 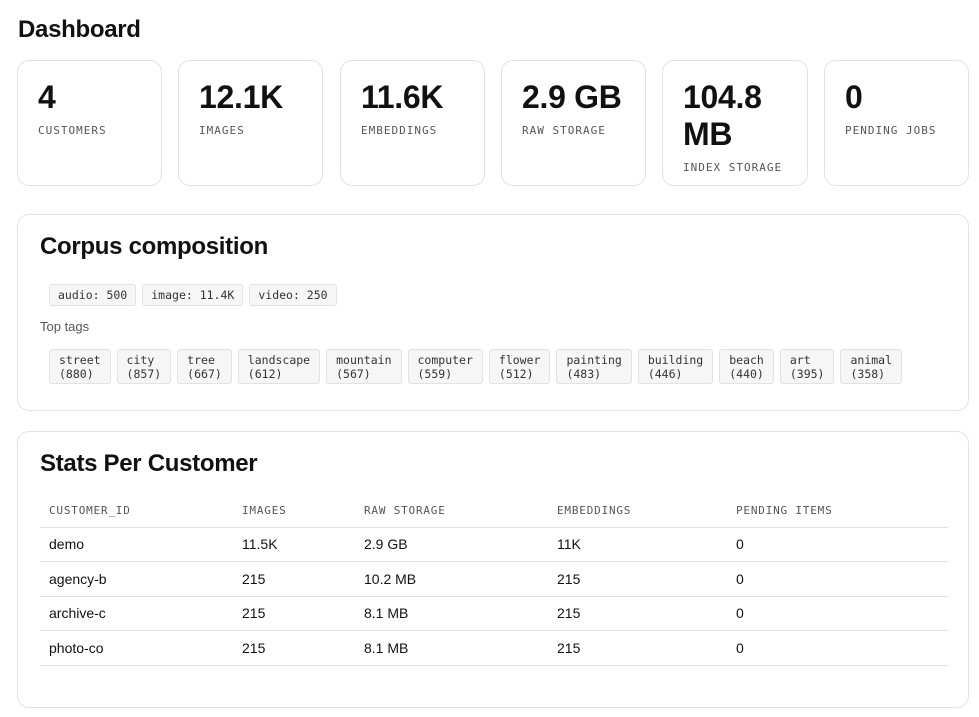 I want to click on stat-label: INDEX STORAGE, so click(x=733, y=167).